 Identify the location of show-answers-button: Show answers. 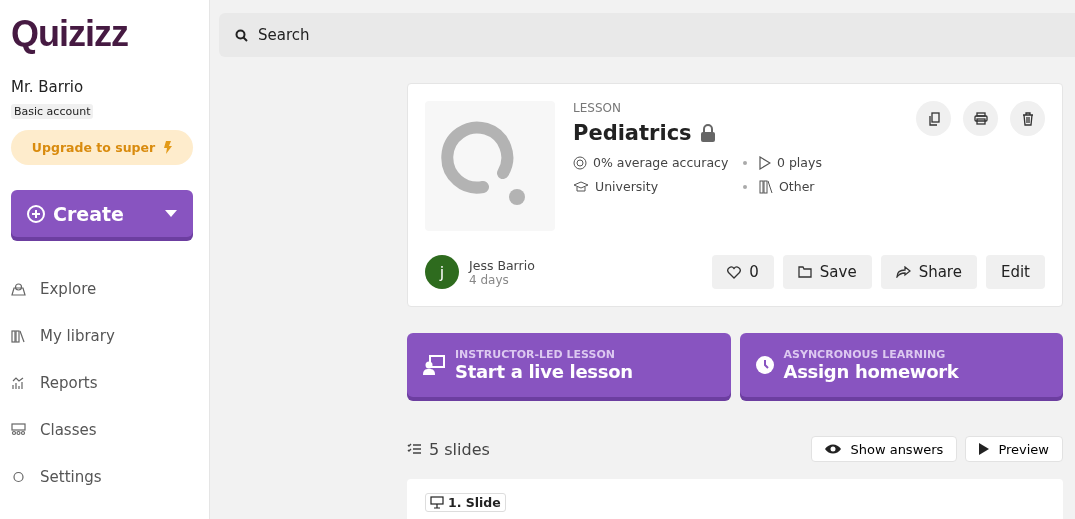
(884, 449).